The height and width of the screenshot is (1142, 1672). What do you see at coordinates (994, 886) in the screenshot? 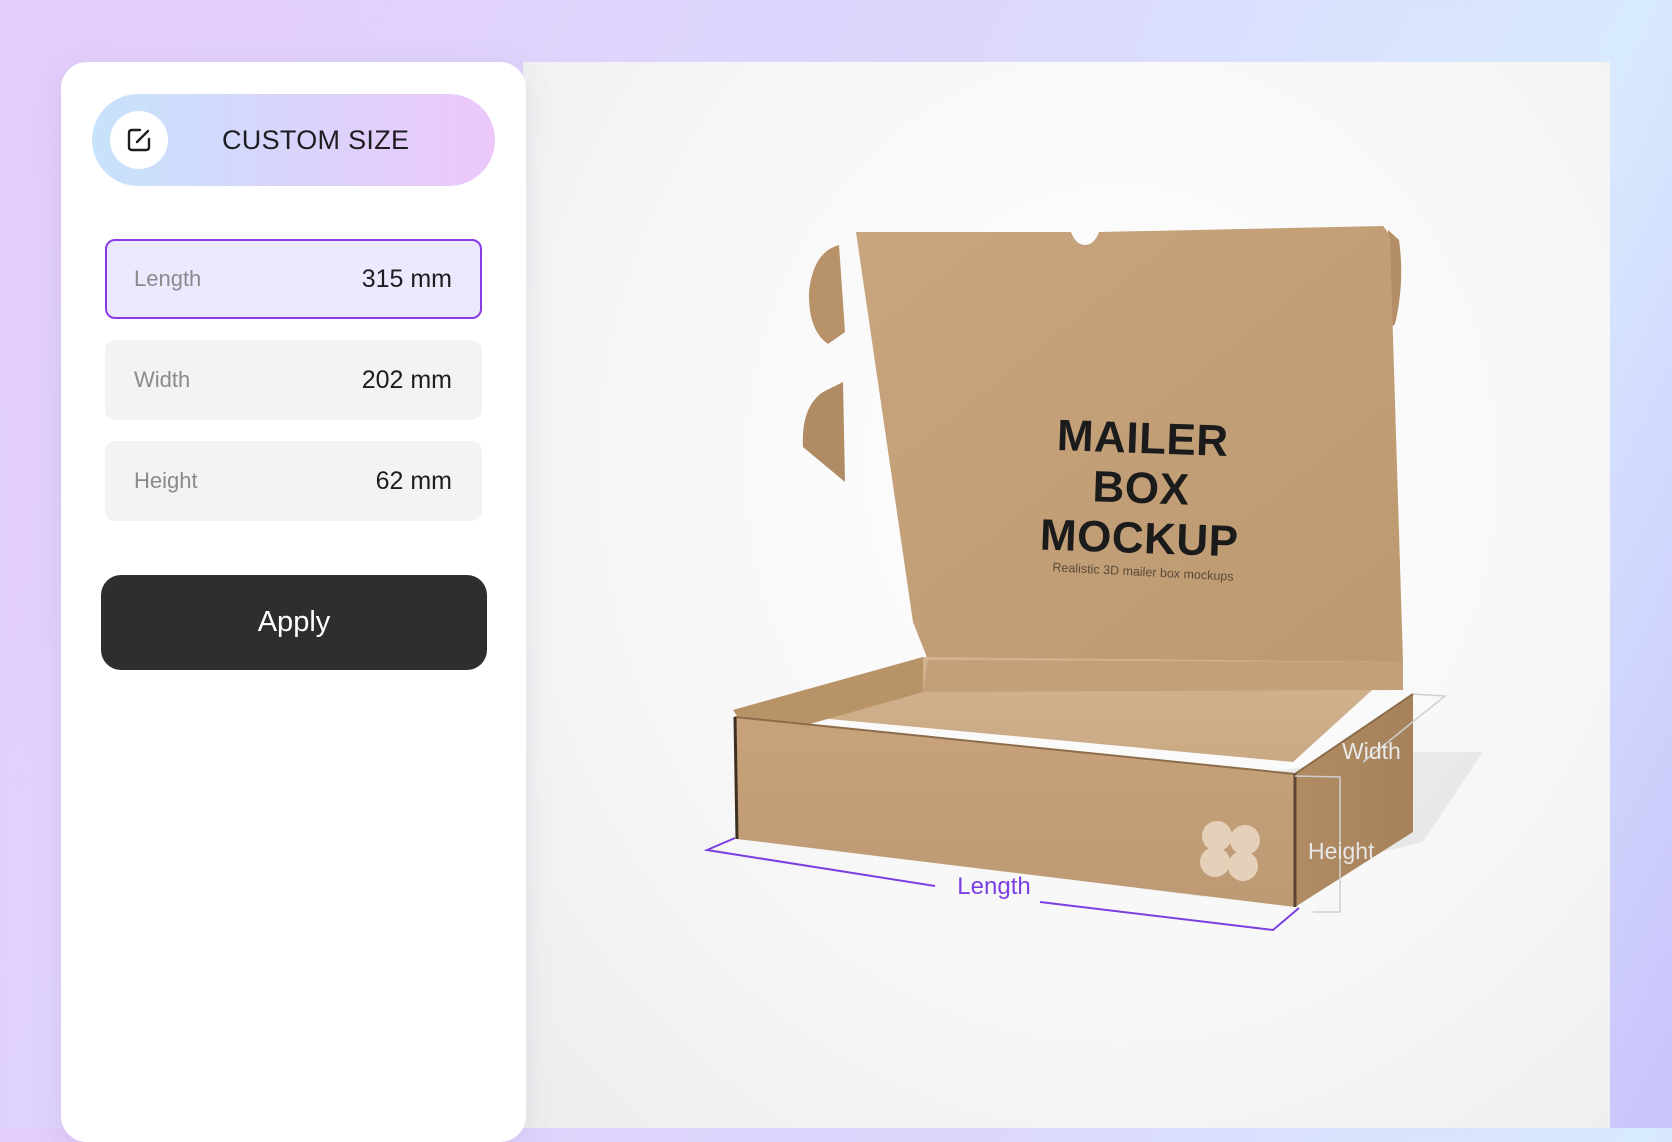
I see `length-dimension-label: Length` at bounding box center [994, 886].